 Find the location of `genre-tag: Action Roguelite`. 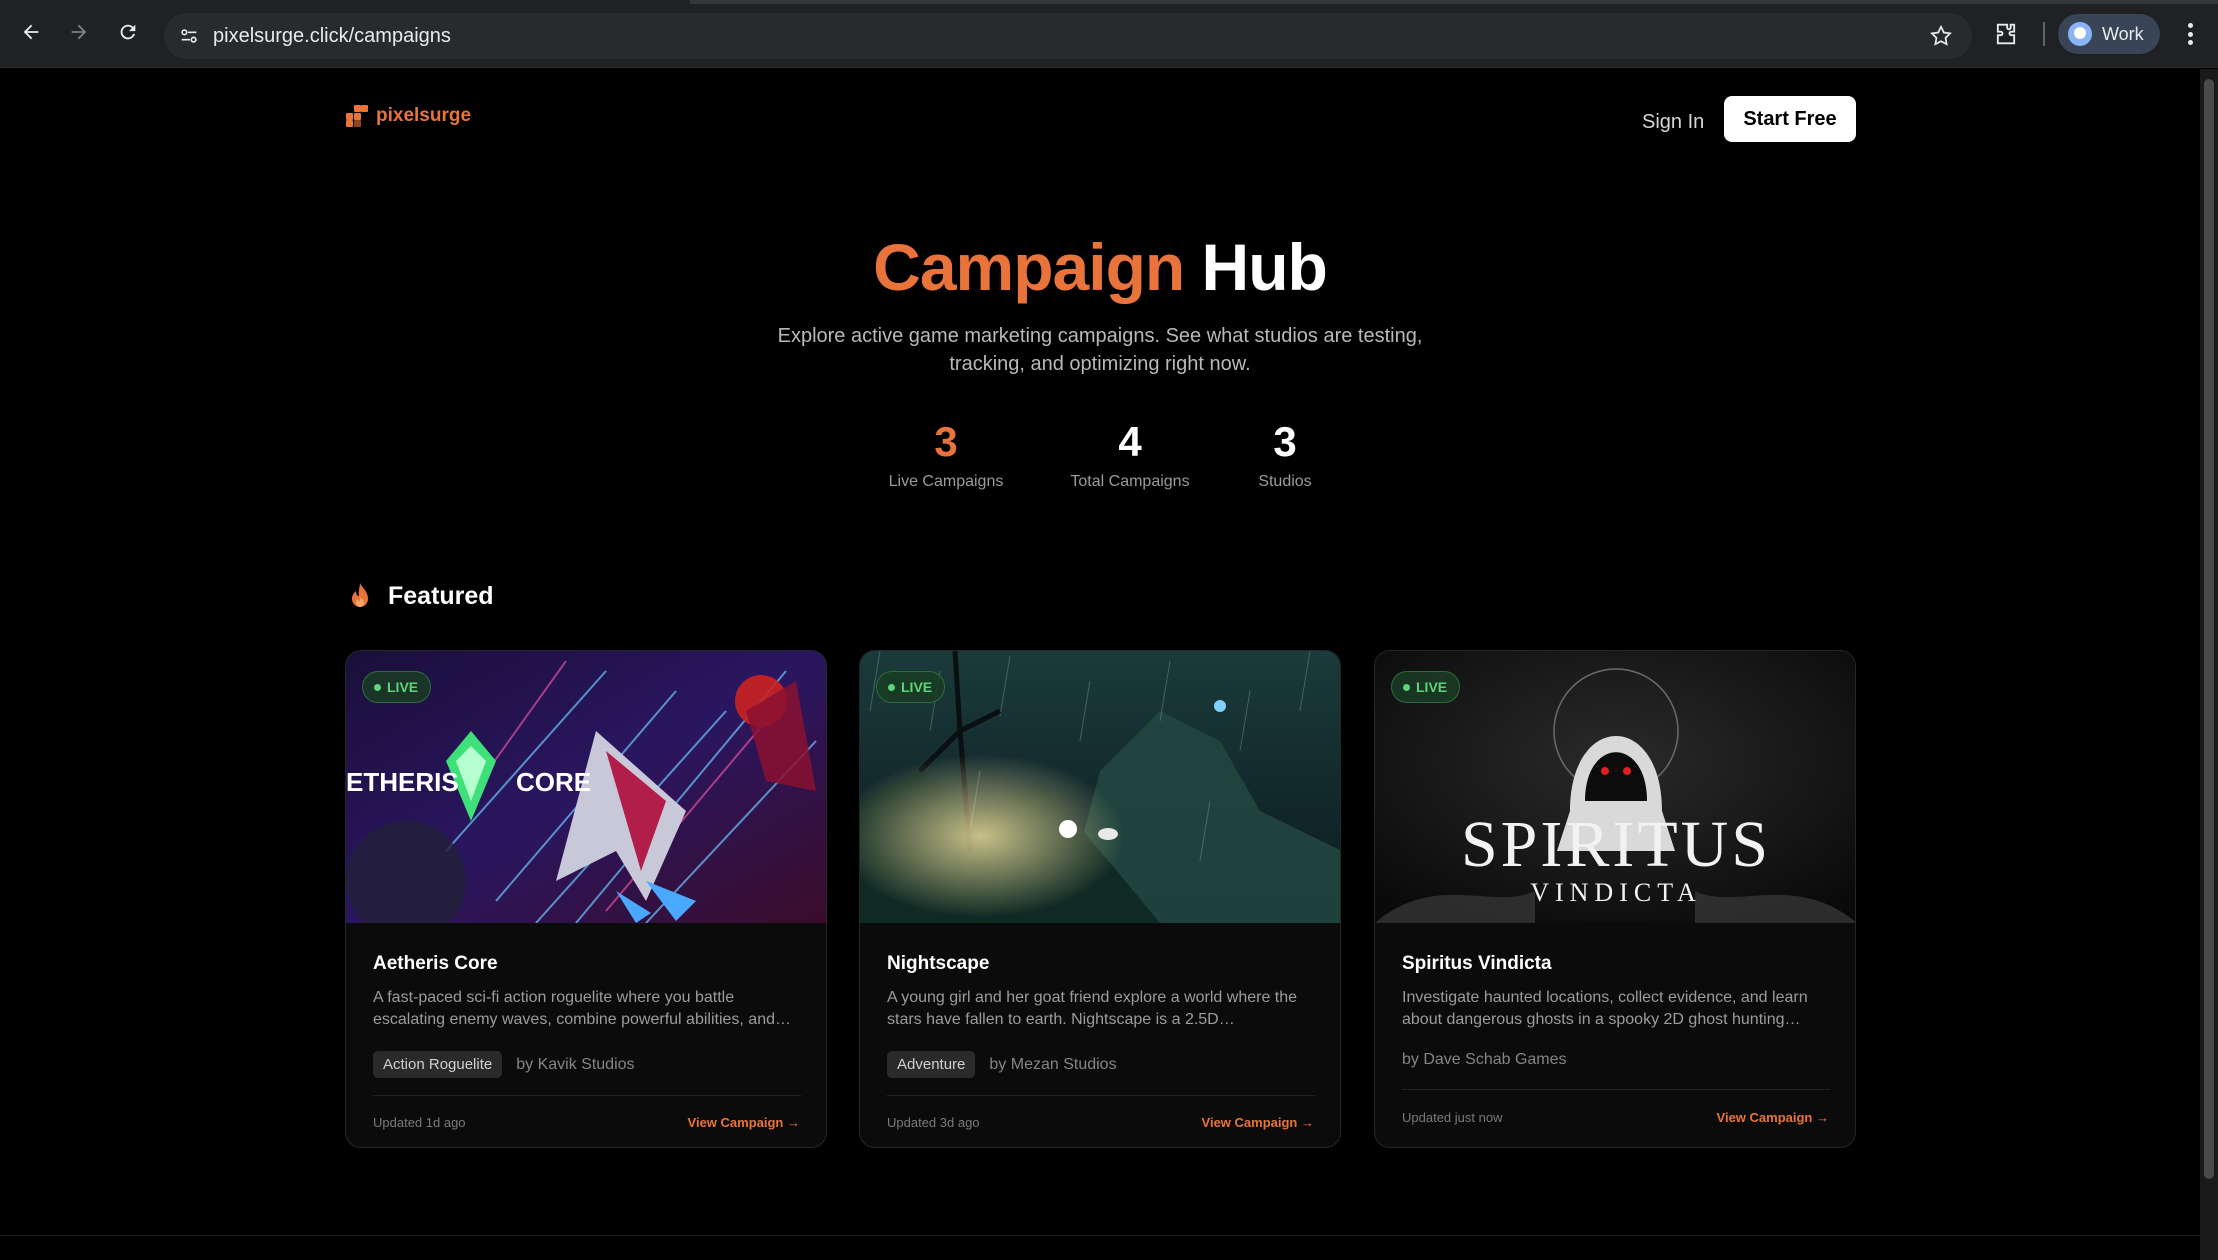

genre-tag: Action Roguelite is located at coordinates (438, 1064).